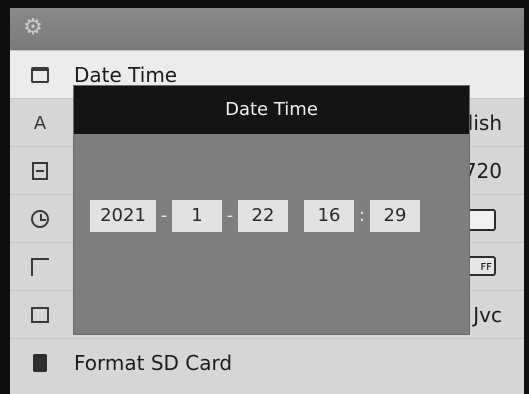  What do you see at coordinates (482, 171) in the screenshot?
I see `menu-item-value: 720` at bounding box center [482, 171].